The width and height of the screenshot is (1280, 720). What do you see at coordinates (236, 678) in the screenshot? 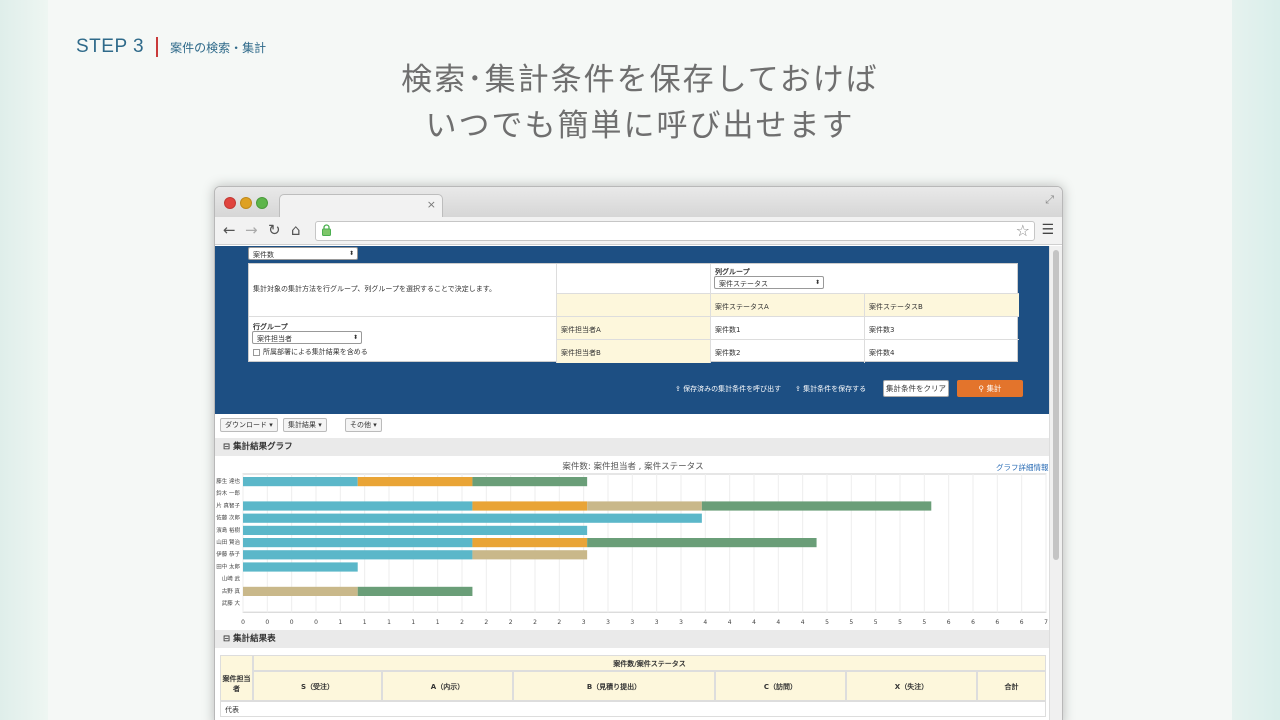
I see `result-row-header: 案件担当者` at bounding box center [236, 678].